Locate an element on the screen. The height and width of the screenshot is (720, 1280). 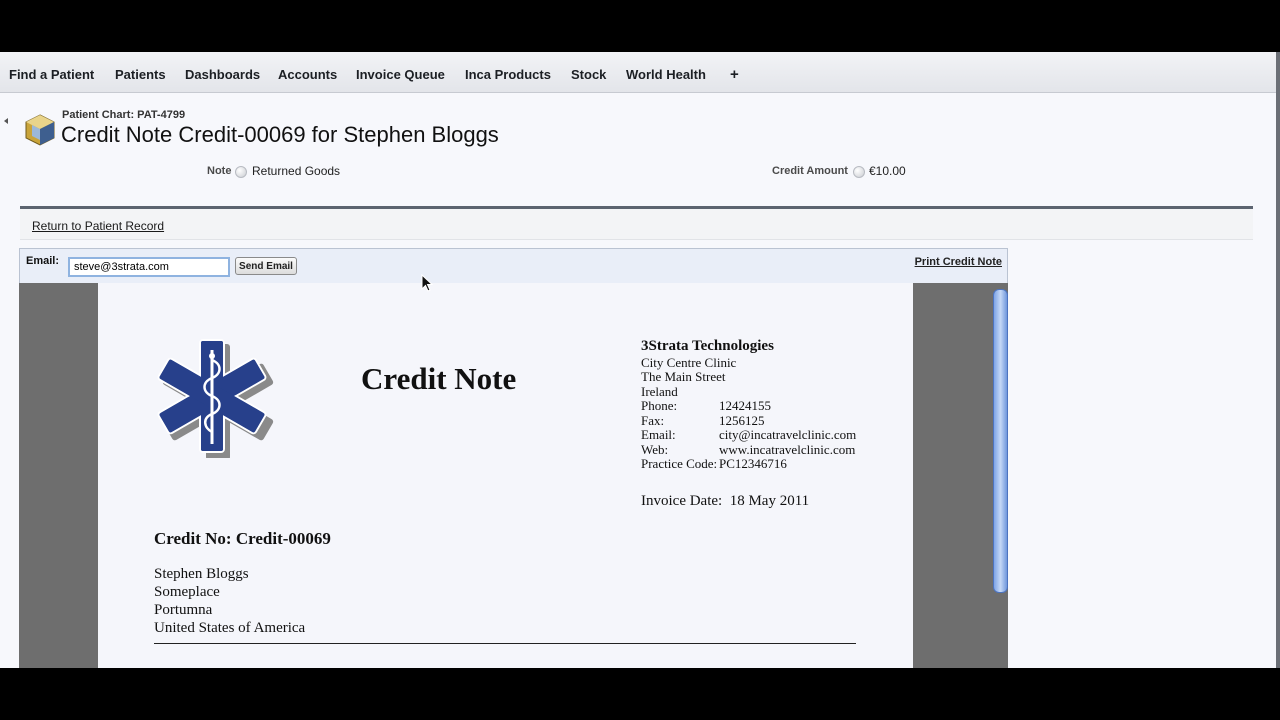
credit-number: Credit No: Credit-00069 is located at coordinates (242, 538).